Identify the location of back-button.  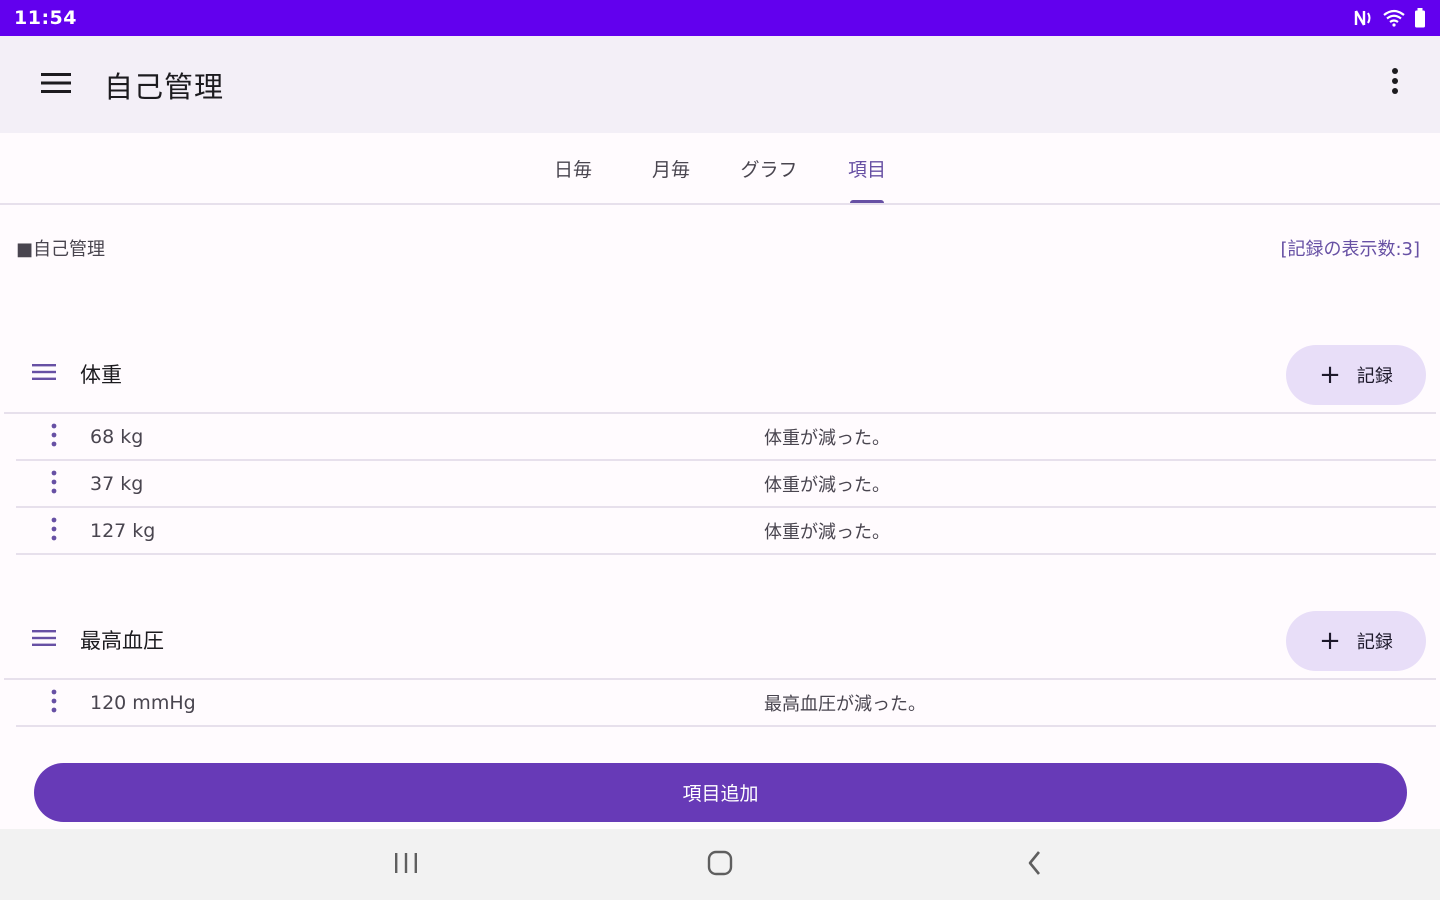
(1035, 865).